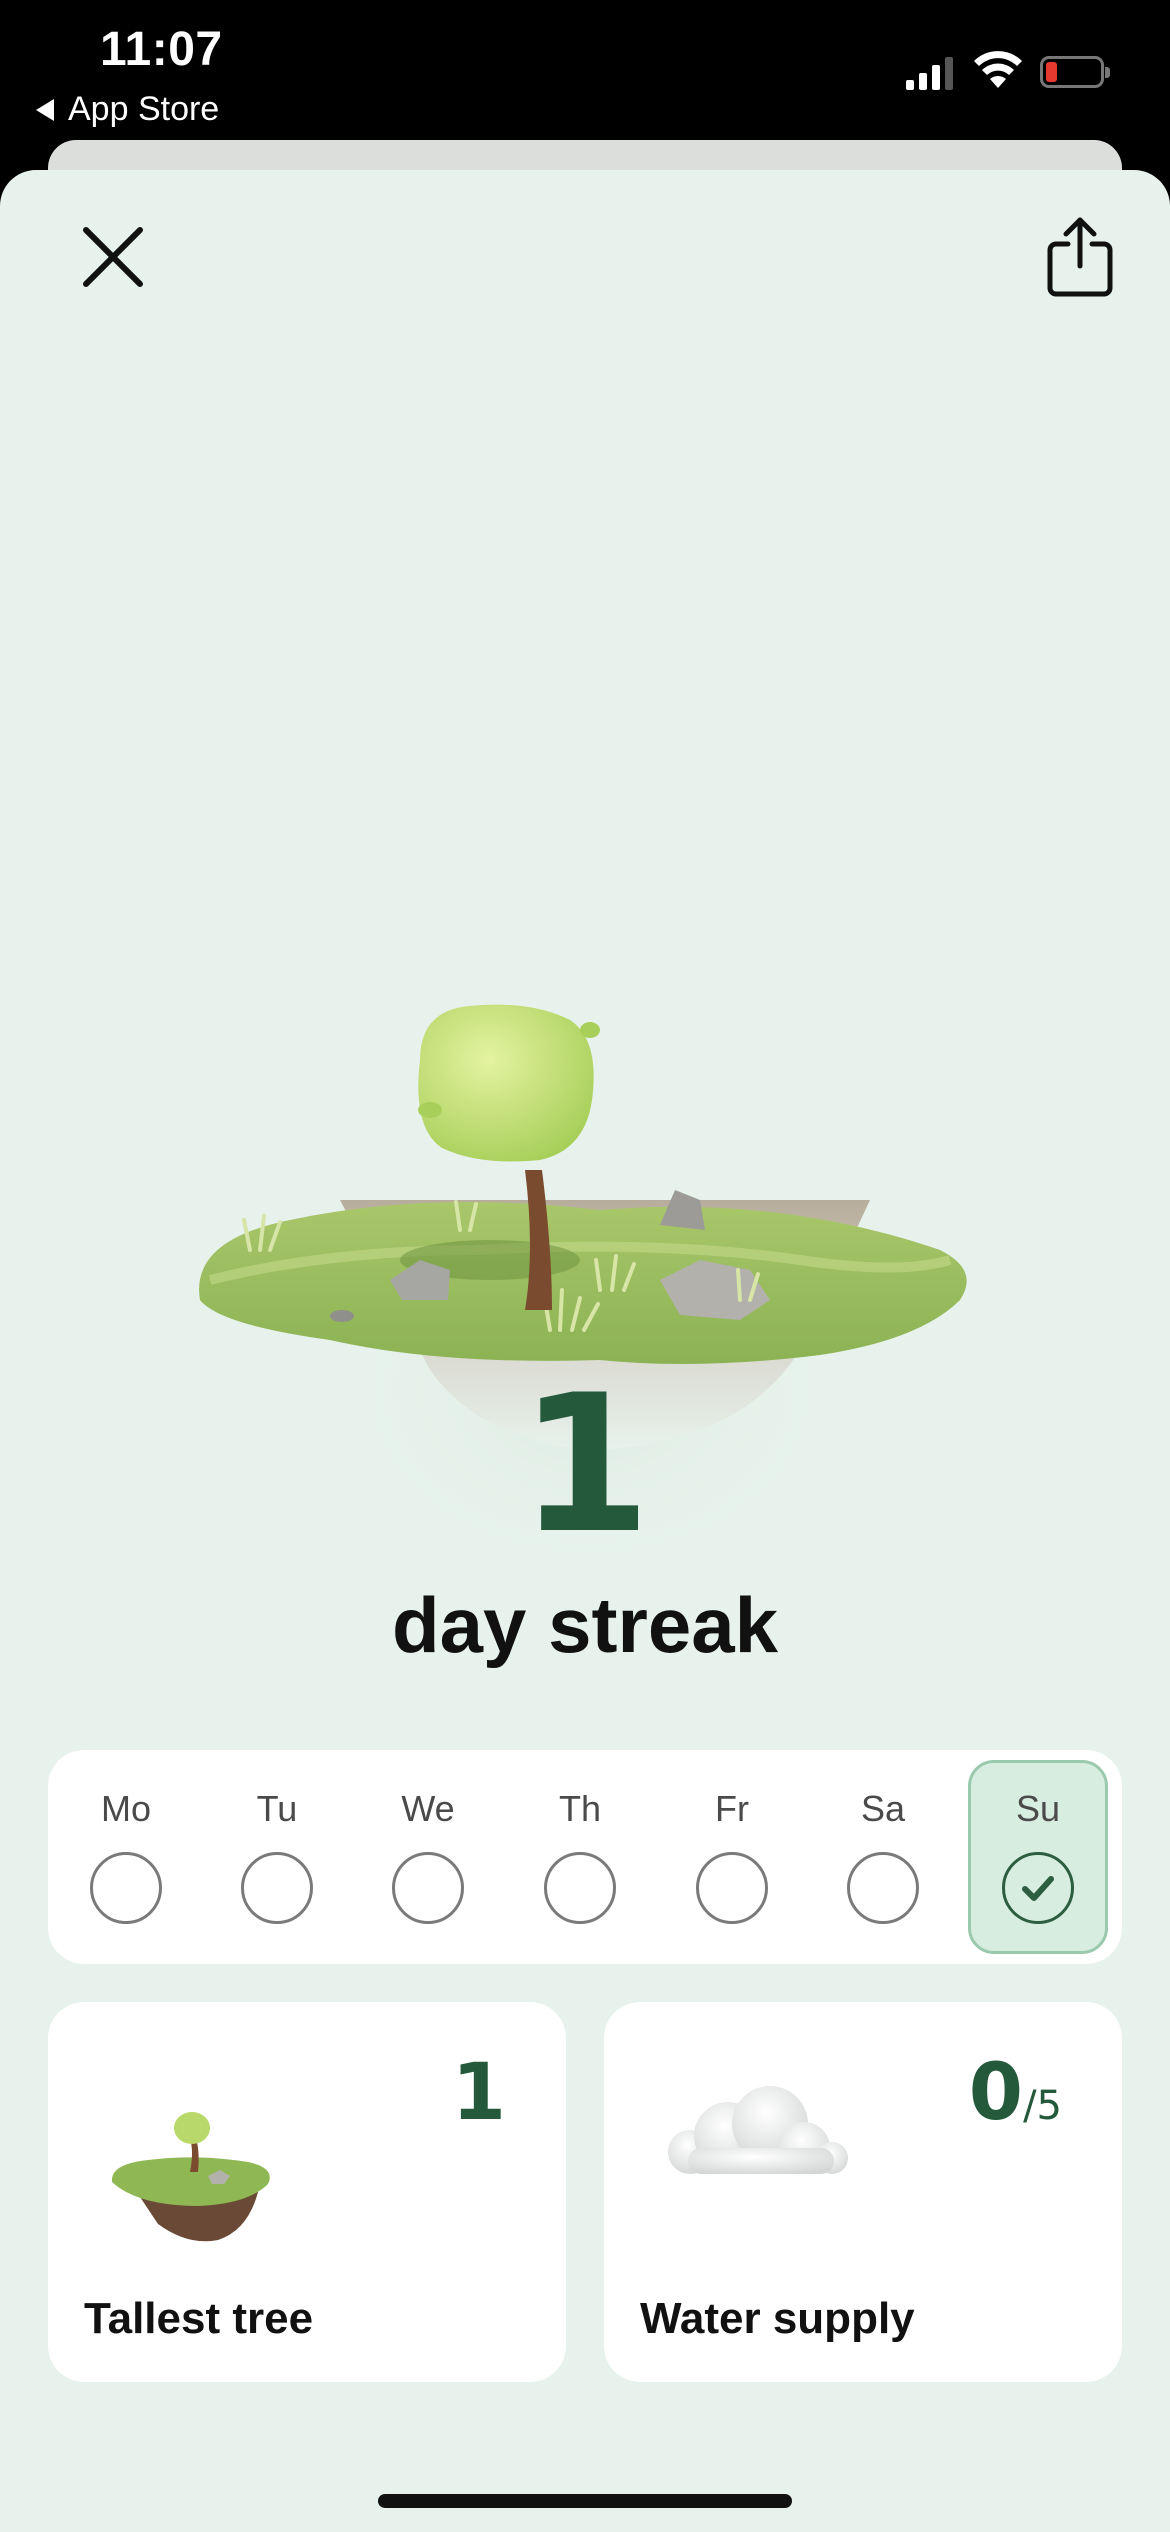 The height and width of the screenshot is (2532, 1170). I want to click on streak-count: 1, so click(585, 1464).